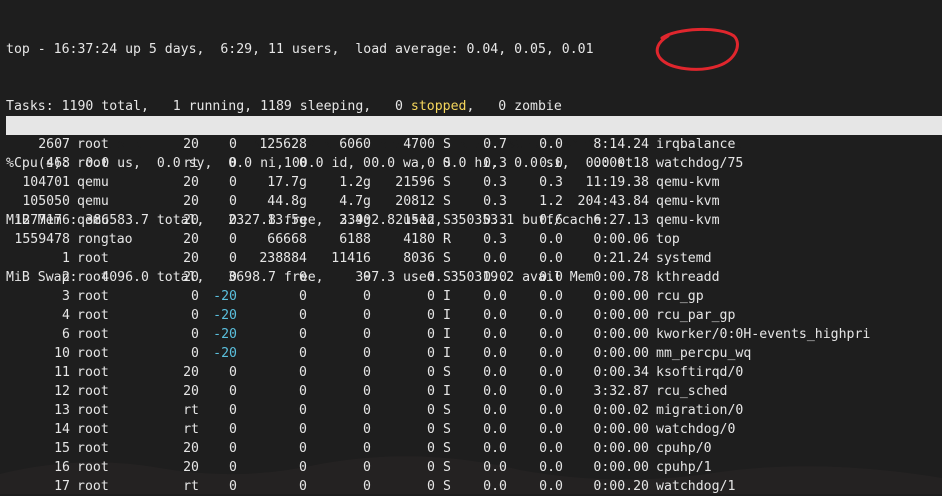 Image resolution: width=942 pixels, height=496 pixels. I want to click on cell-time: 11:19.38, so click(617, 182).